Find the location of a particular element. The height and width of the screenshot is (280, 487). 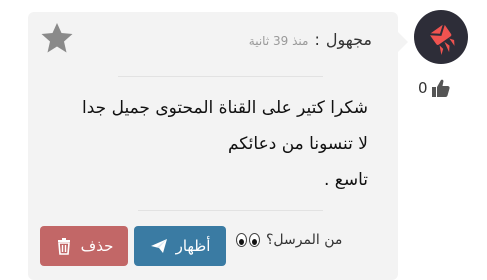

show-button: أظهار is located at coordinates (180, 246).